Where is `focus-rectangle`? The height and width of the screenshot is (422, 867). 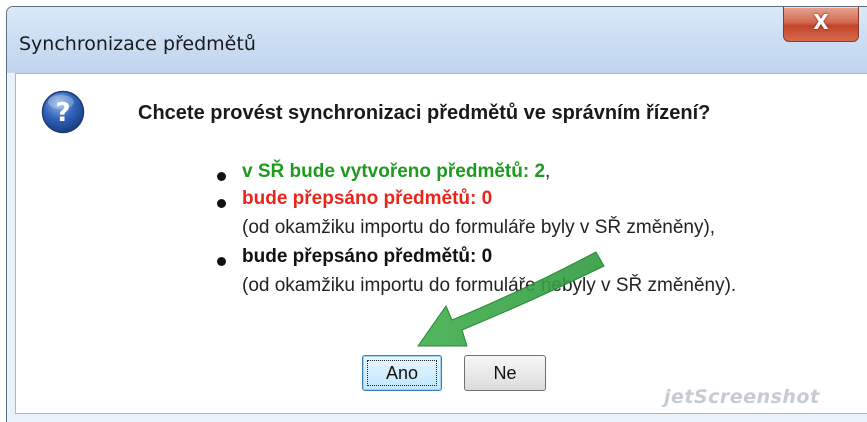 focus-rectangle is located at coordinates (402, 373).